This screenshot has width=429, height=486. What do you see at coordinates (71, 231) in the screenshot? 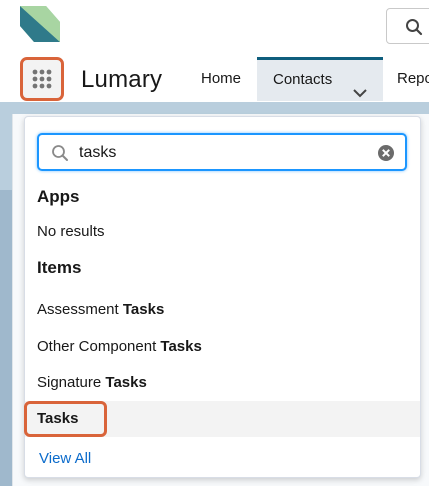
I see `apps-no-results: No results` at bounding box center [71, 231].